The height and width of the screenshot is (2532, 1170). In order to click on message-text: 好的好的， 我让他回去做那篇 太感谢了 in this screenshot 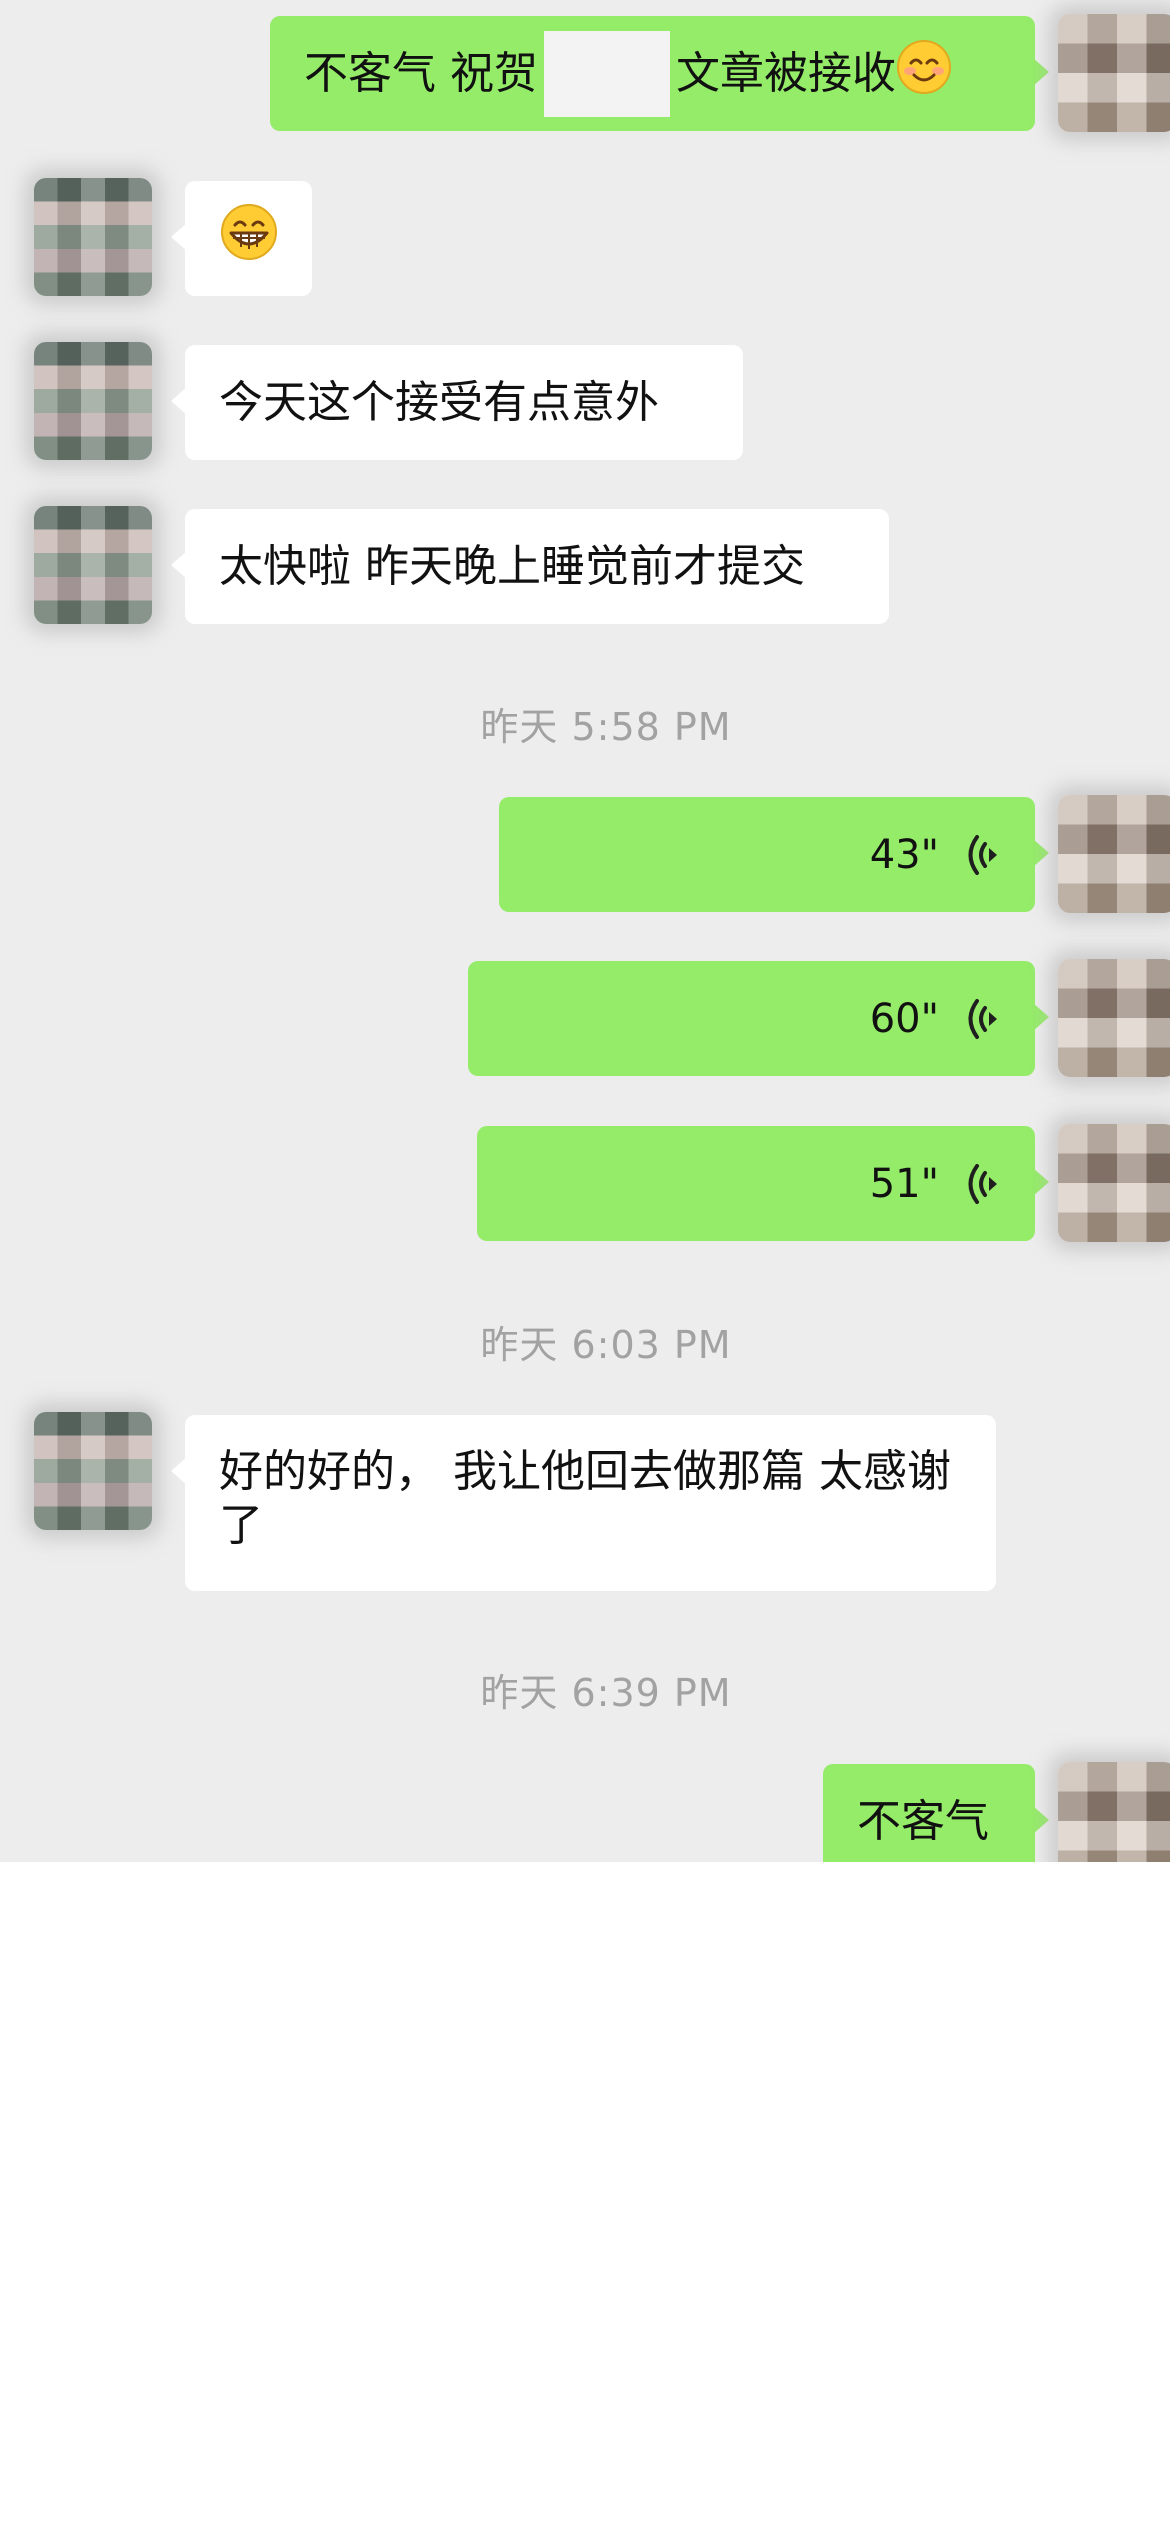, I will do `click(585, 1498)`.